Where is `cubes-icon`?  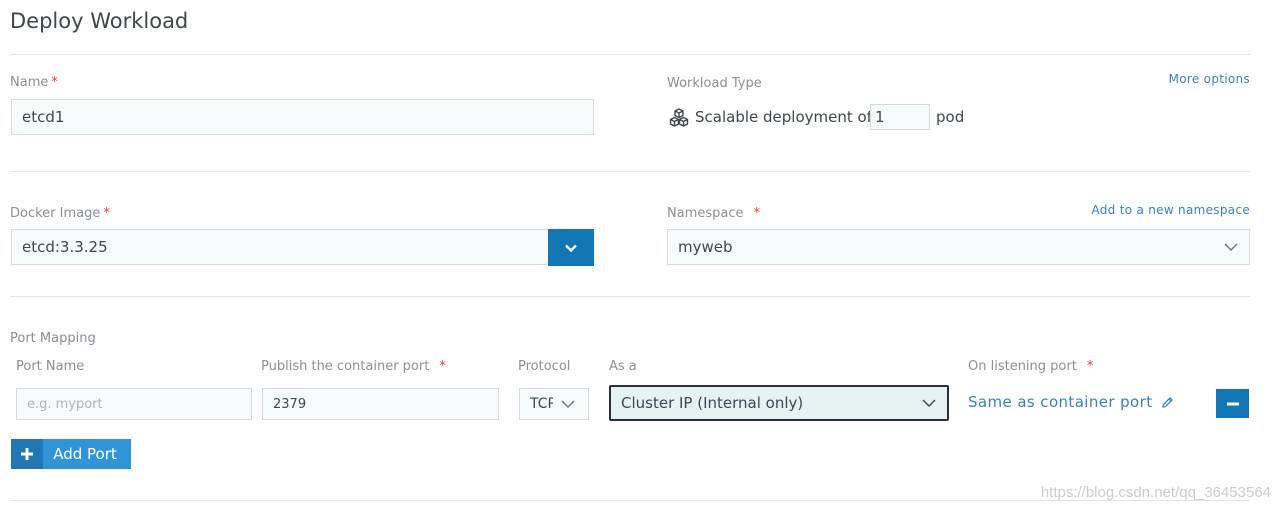 cubes-icon is located at coordinates (679, 118).